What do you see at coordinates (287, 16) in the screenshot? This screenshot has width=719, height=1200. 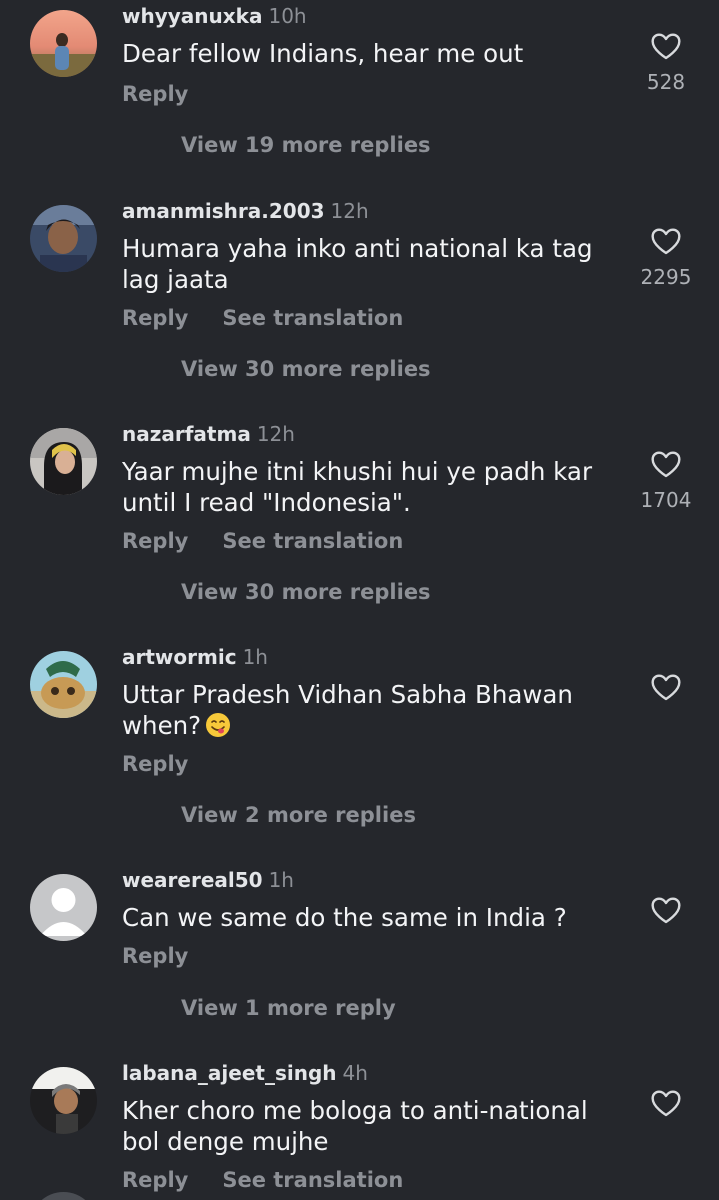 I see `timestamp: 10h` at bounding box center [287, 16].